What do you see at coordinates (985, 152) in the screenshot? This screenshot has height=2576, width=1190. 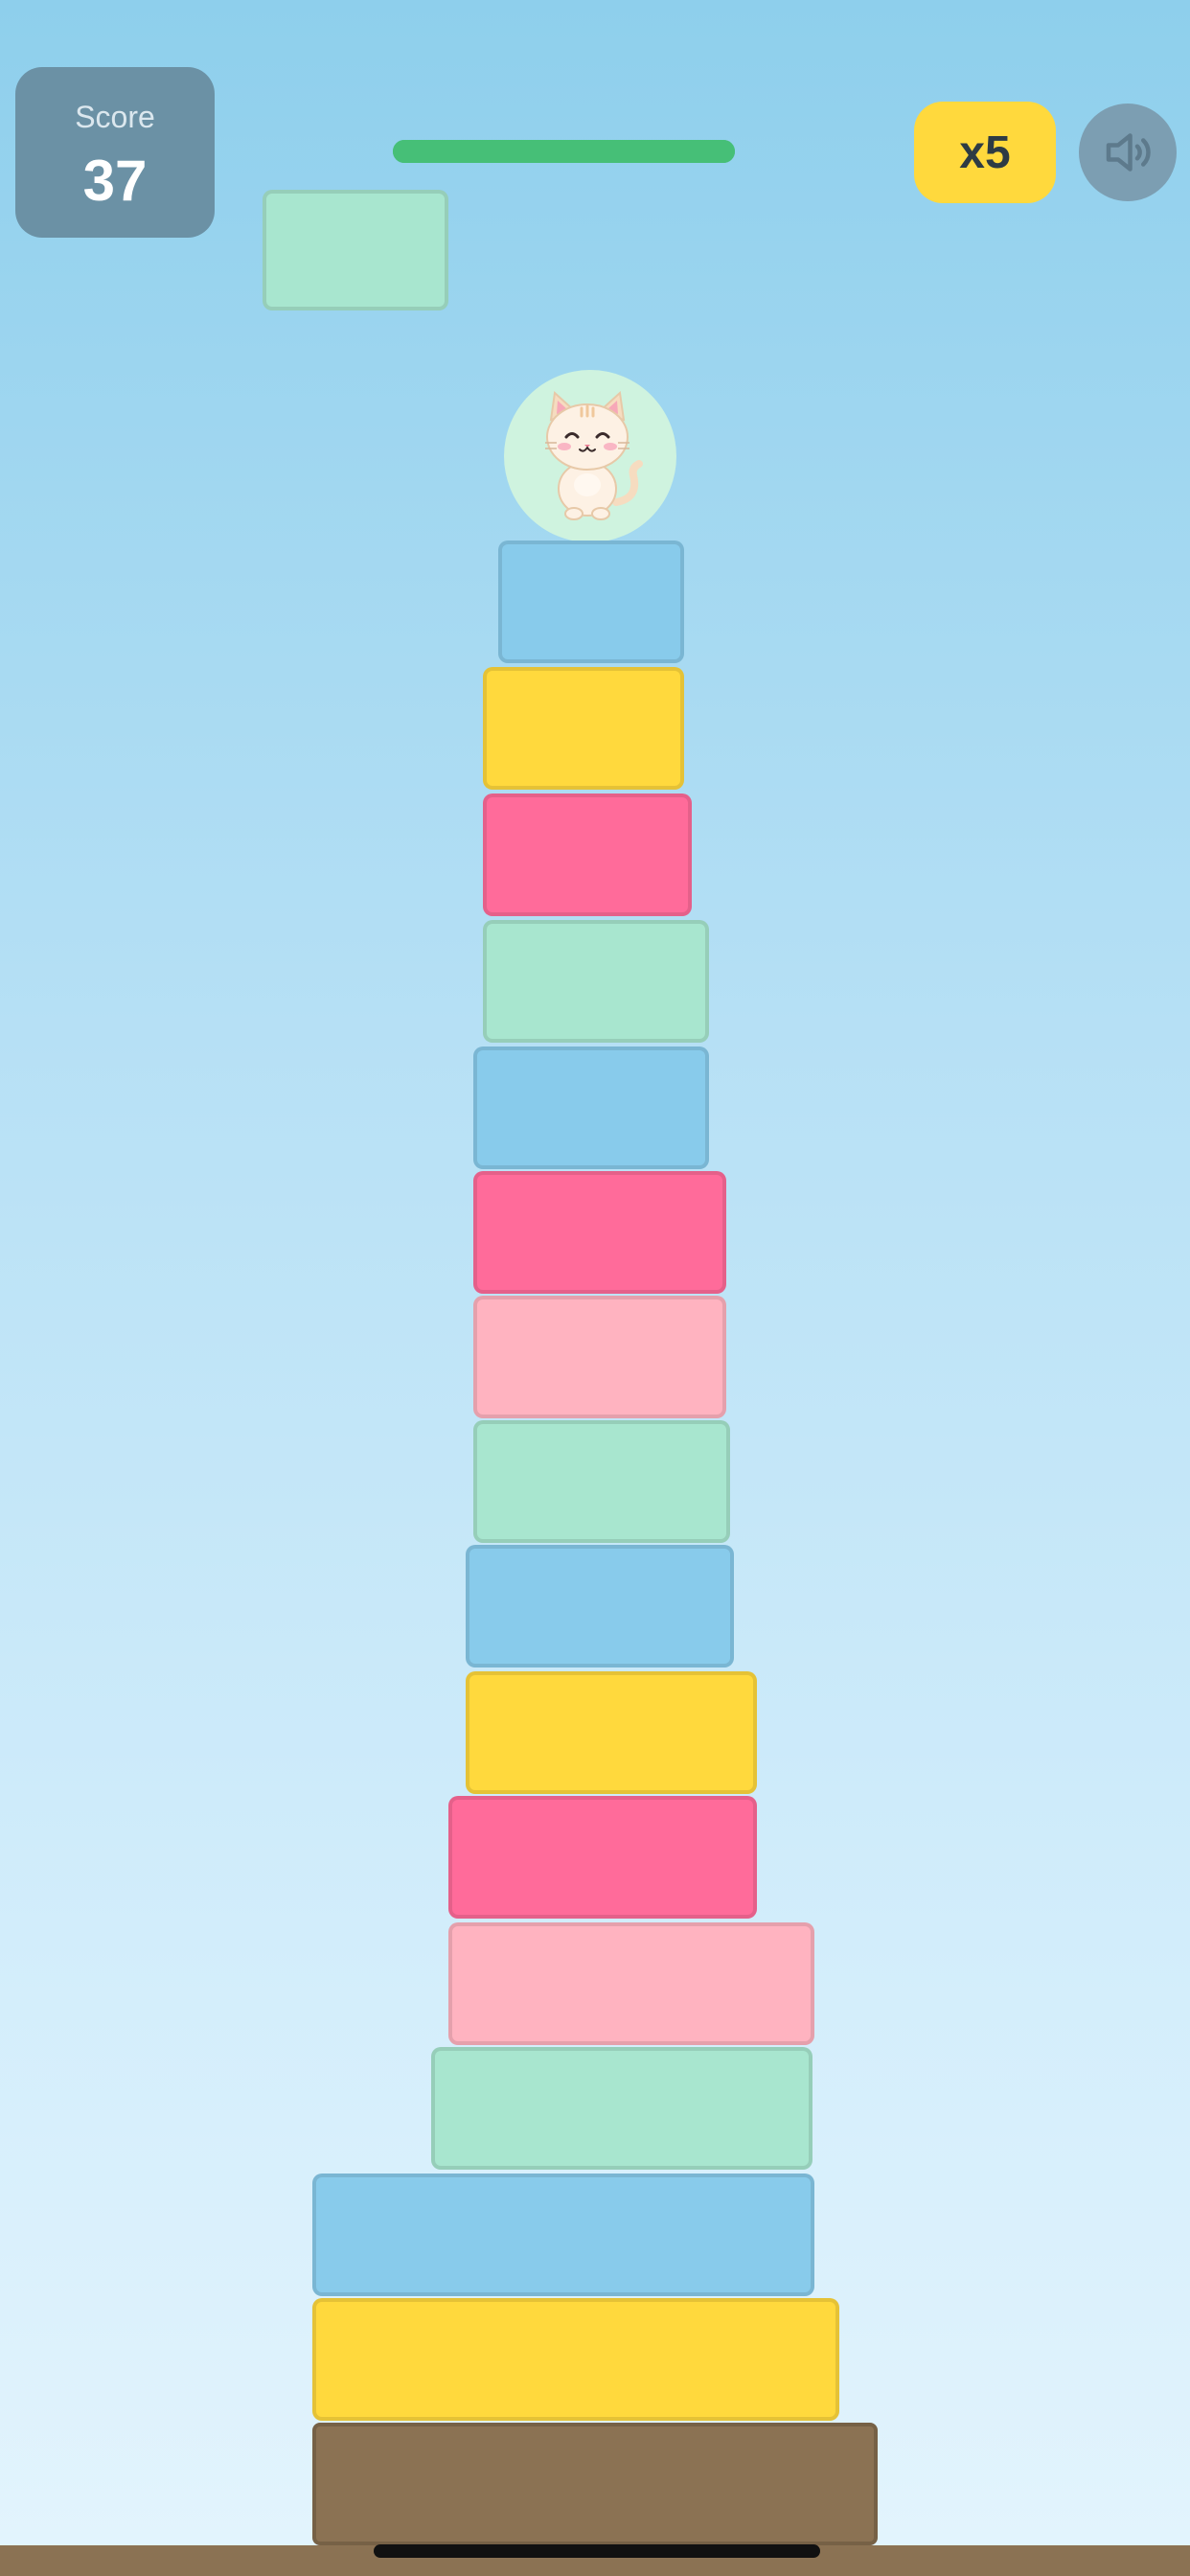 I see `combo-multiplier-badge: x5` at bounding box center [985, 152].